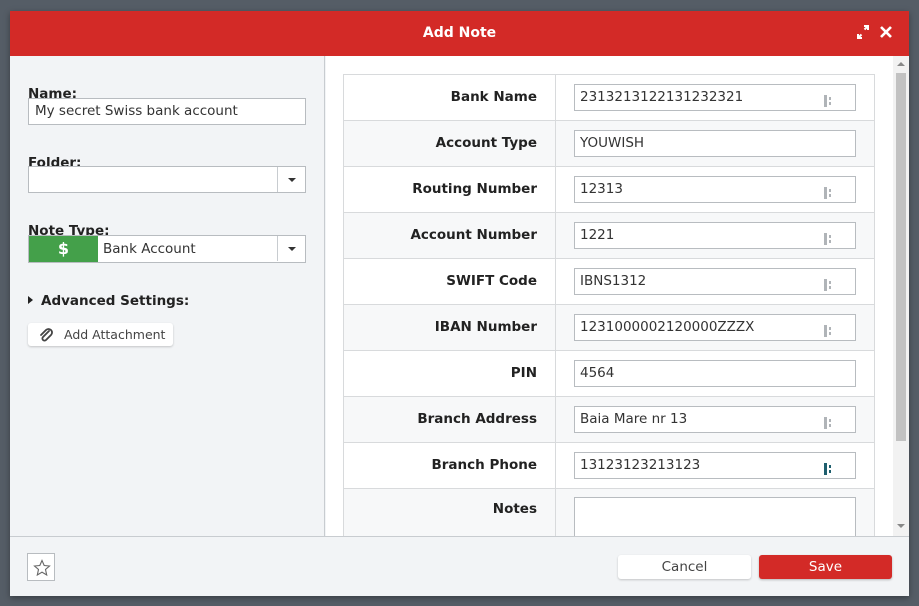 This screenshot has height=606, width=919. I want to click on field-label: Bank Name, so click(493, 97).